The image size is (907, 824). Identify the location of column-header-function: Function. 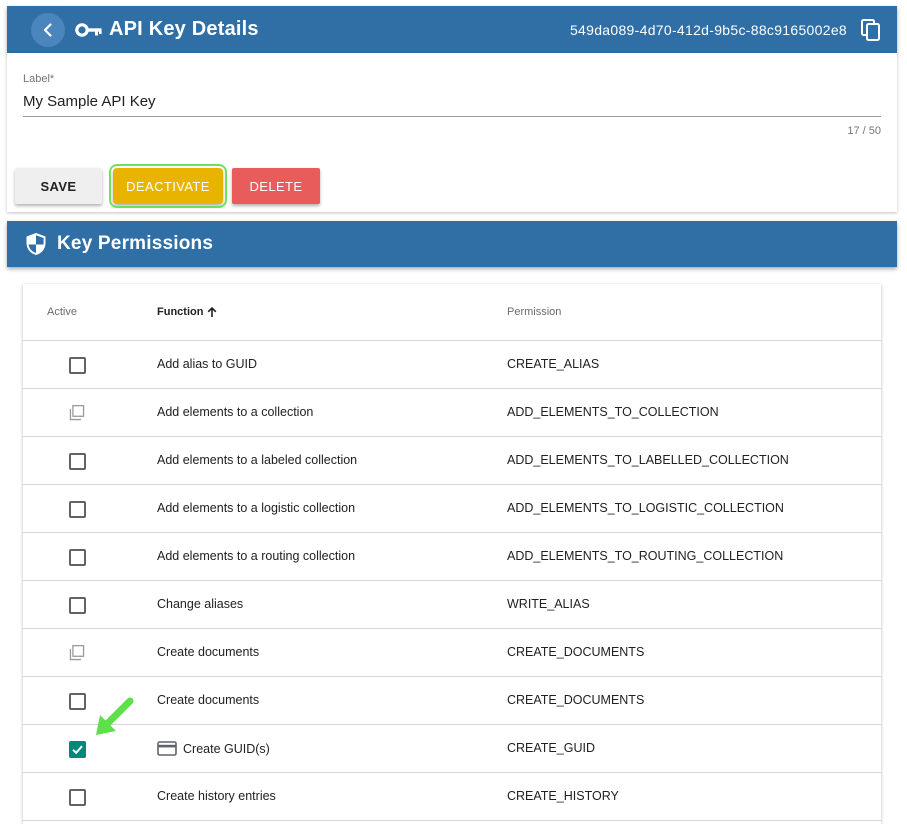
(187, 312).